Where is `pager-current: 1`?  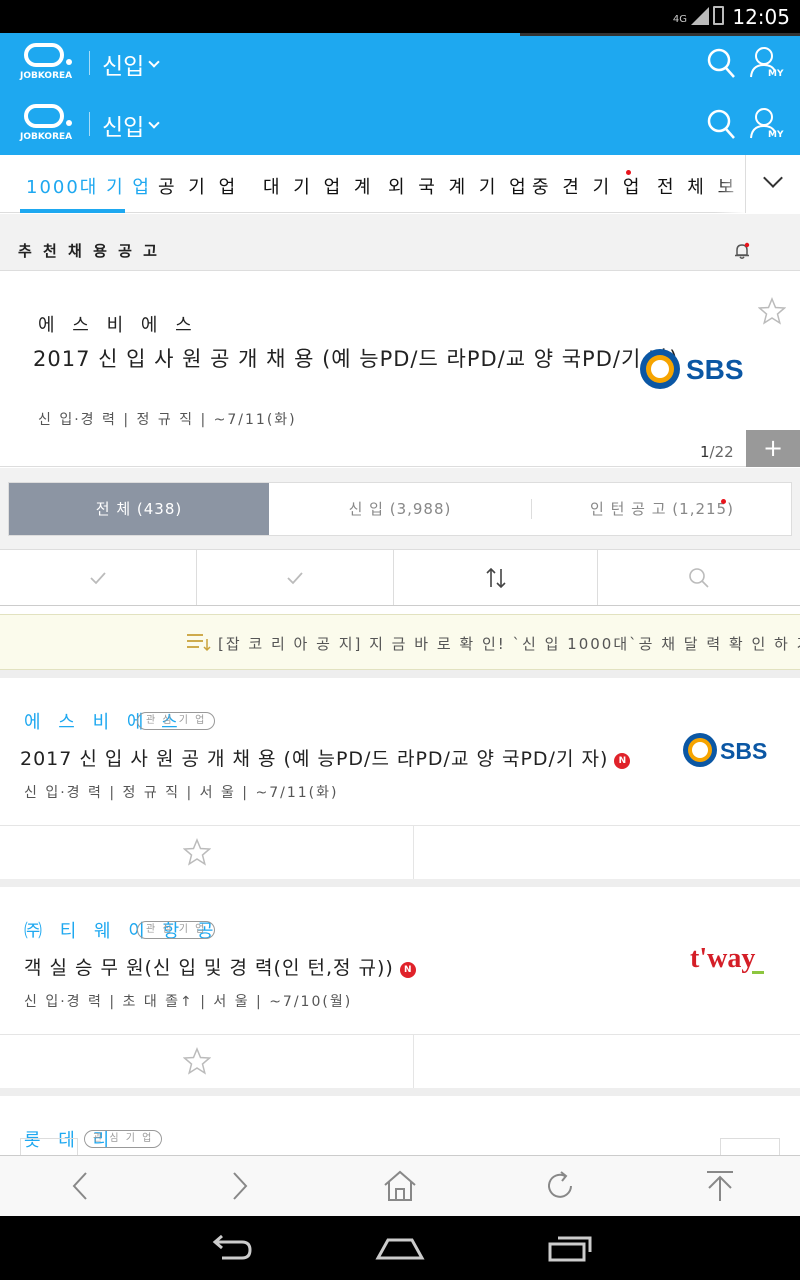
pager-current: 1 is located at coordinates (705, 452).